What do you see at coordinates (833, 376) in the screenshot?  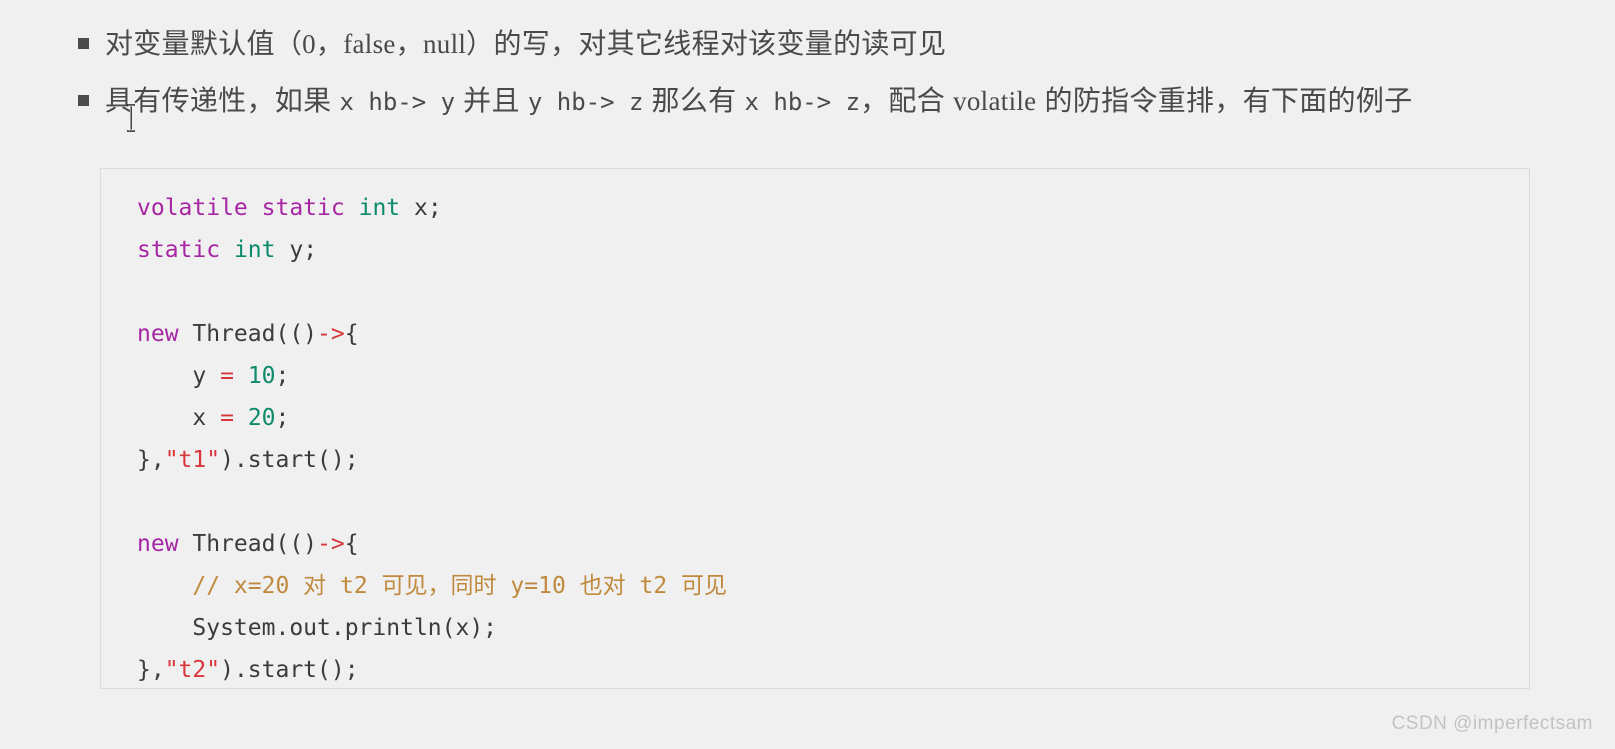 I see `code-line: y = 10;` at bounding box center [833, 376].